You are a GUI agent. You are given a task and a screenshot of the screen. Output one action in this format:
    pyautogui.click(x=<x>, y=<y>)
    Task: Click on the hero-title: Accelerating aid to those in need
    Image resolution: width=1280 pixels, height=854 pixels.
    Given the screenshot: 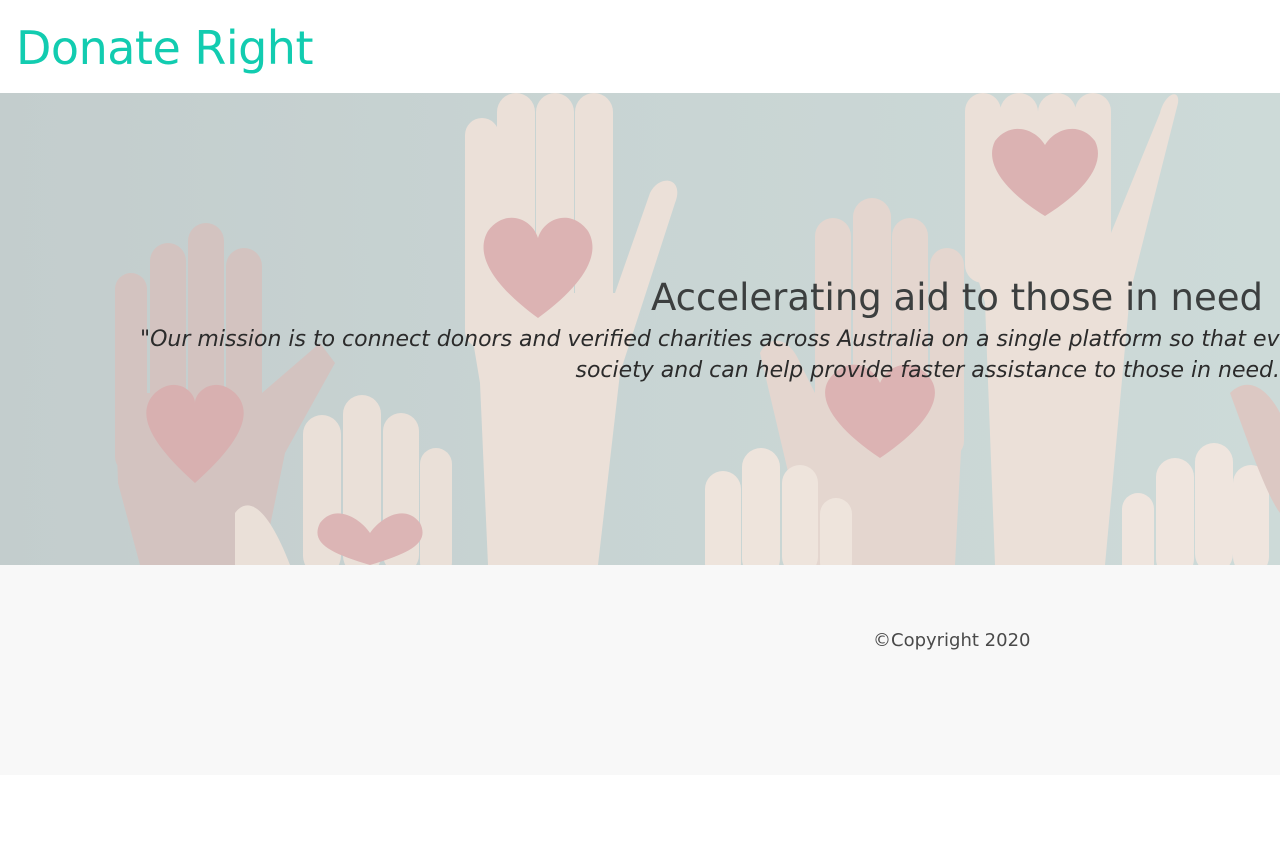 What is the action you would take?
    pyautogui.click(x=957, y=297)
    